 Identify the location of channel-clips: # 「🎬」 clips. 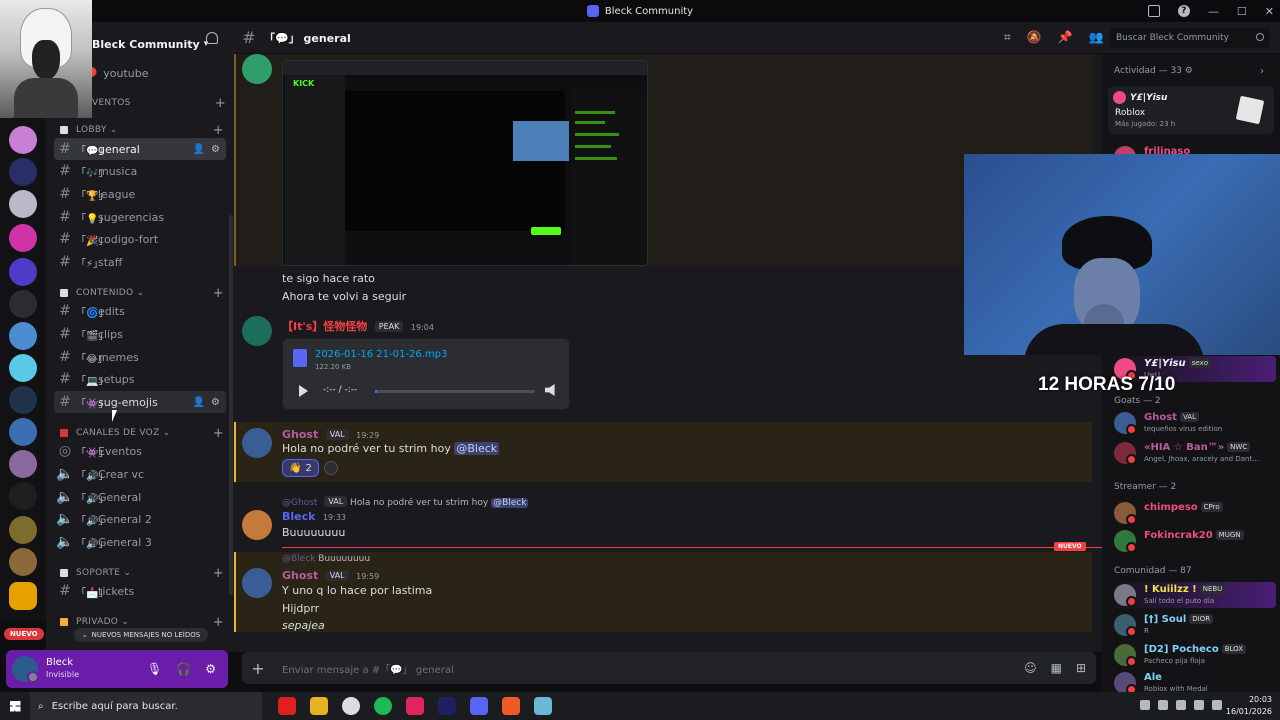
(140, 334).